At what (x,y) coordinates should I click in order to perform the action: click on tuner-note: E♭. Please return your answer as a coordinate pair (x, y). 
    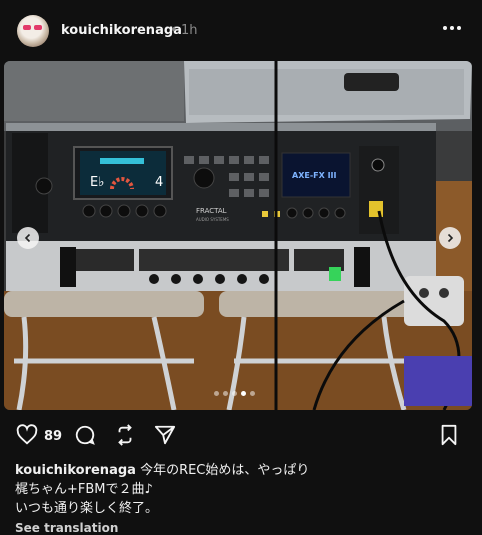
    Looking at the image, I should click on (97, 182).